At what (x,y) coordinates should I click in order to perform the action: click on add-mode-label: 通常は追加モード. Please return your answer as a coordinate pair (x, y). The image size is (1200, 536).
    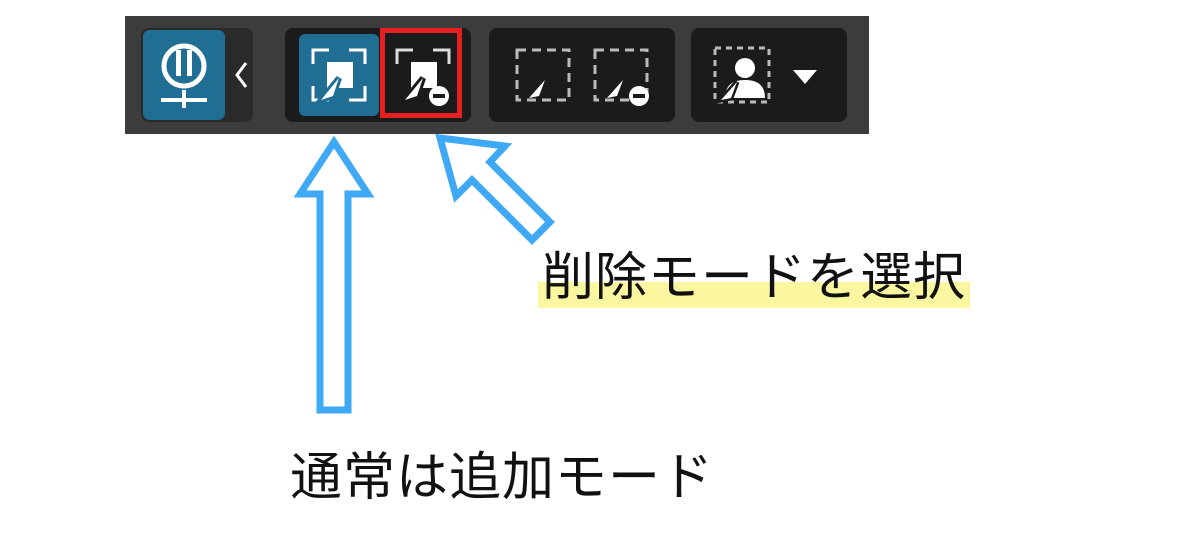
    Looking at the image, I should click on (502, 478).